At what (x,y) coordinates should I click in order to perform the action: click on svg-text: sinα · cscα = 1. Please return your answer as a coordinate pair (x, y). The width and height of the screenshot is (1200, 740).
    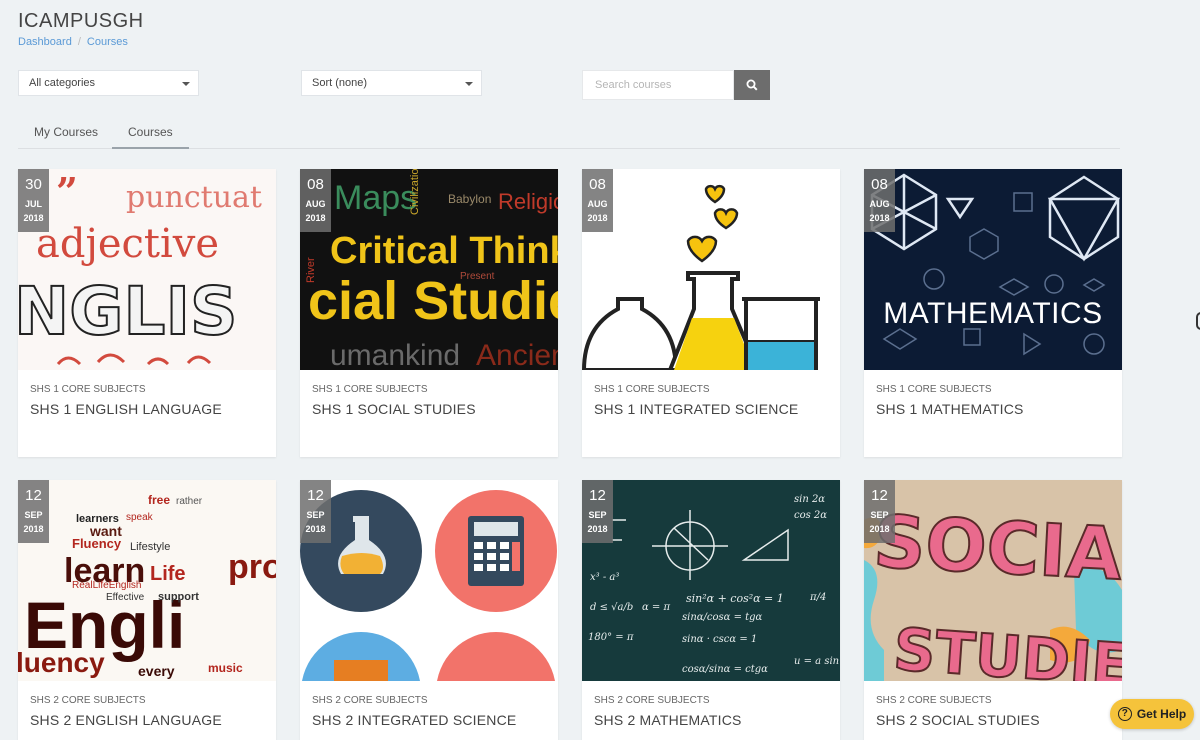
    Looking at the image, I should click on (719, 639).